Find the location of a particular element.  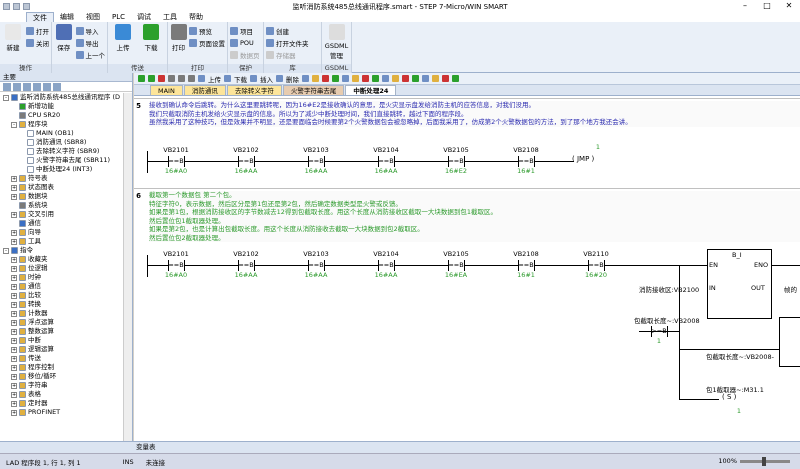

tree-item: + 位逻辑 is located at coordinates (61, 268).